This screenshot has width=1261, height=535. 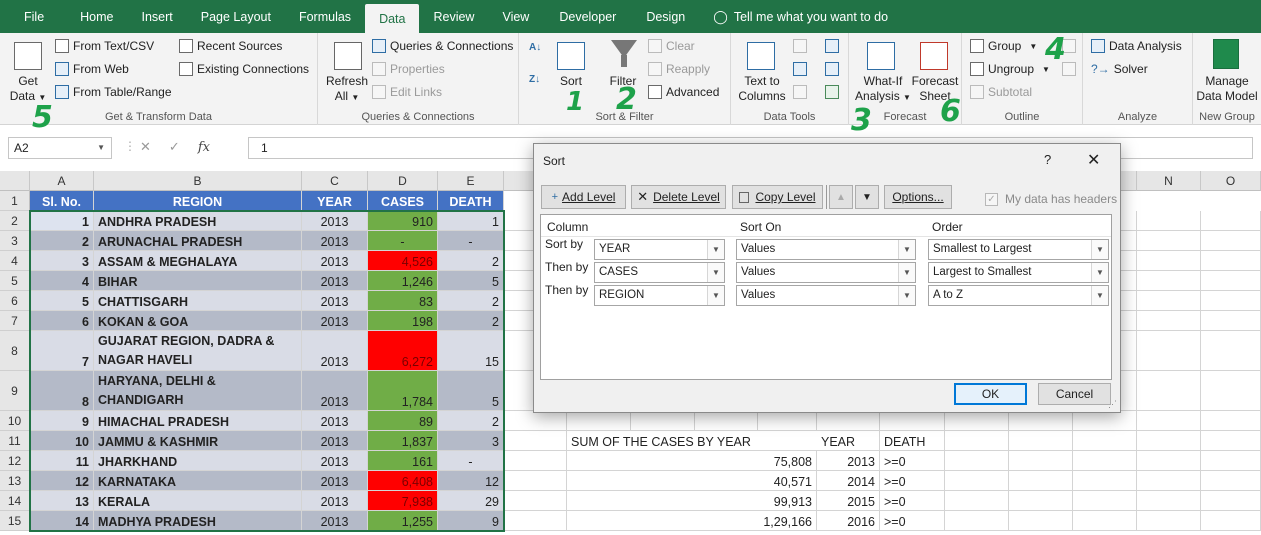 What do you see at coordinates (198, 441) in the screenshot?
I see `region-cell: JAMMU & KASHMIR` at bounding box center [198, 441].